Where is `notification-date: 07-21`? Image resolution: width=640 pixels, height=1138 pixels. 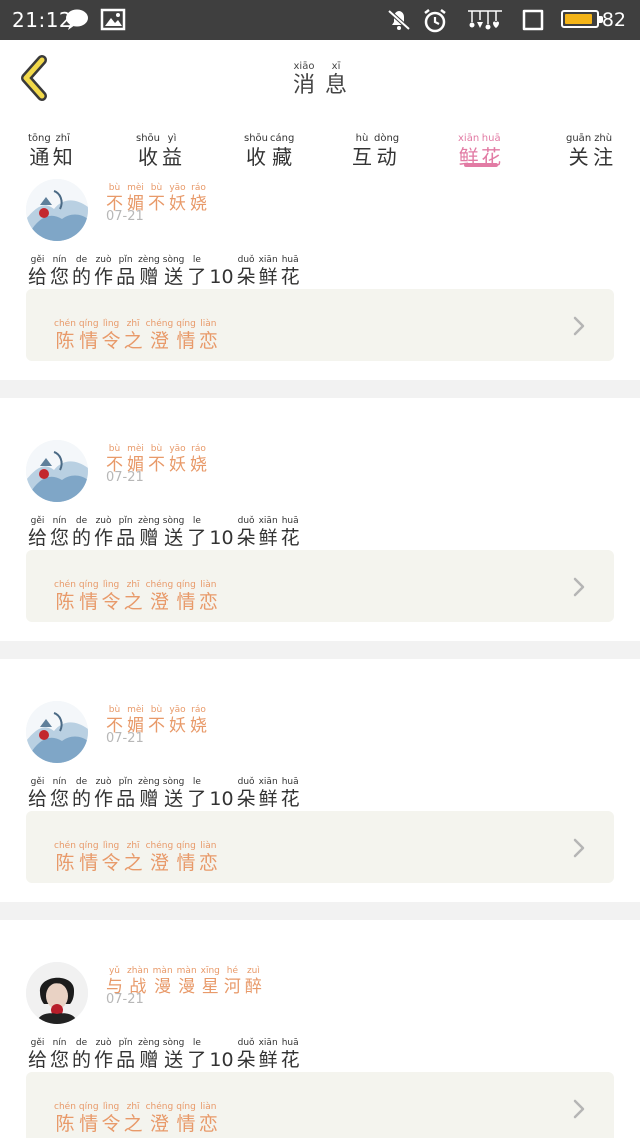
notification-date: 07-21 is located at coordinates (125, 477).